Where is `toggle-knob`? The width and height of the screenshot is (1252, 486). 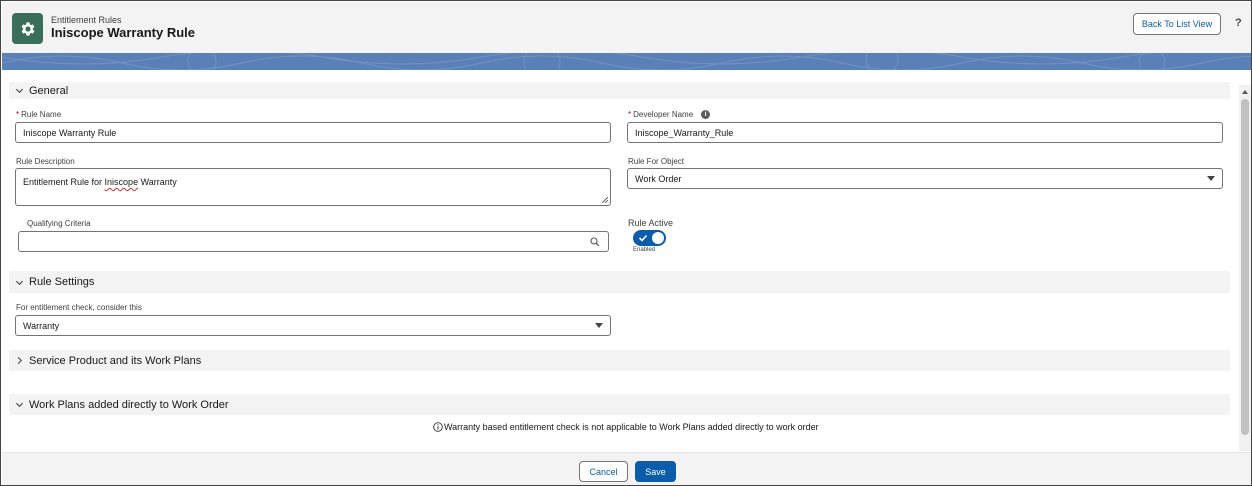 toggle-knob is located at coordinates (658, 238).